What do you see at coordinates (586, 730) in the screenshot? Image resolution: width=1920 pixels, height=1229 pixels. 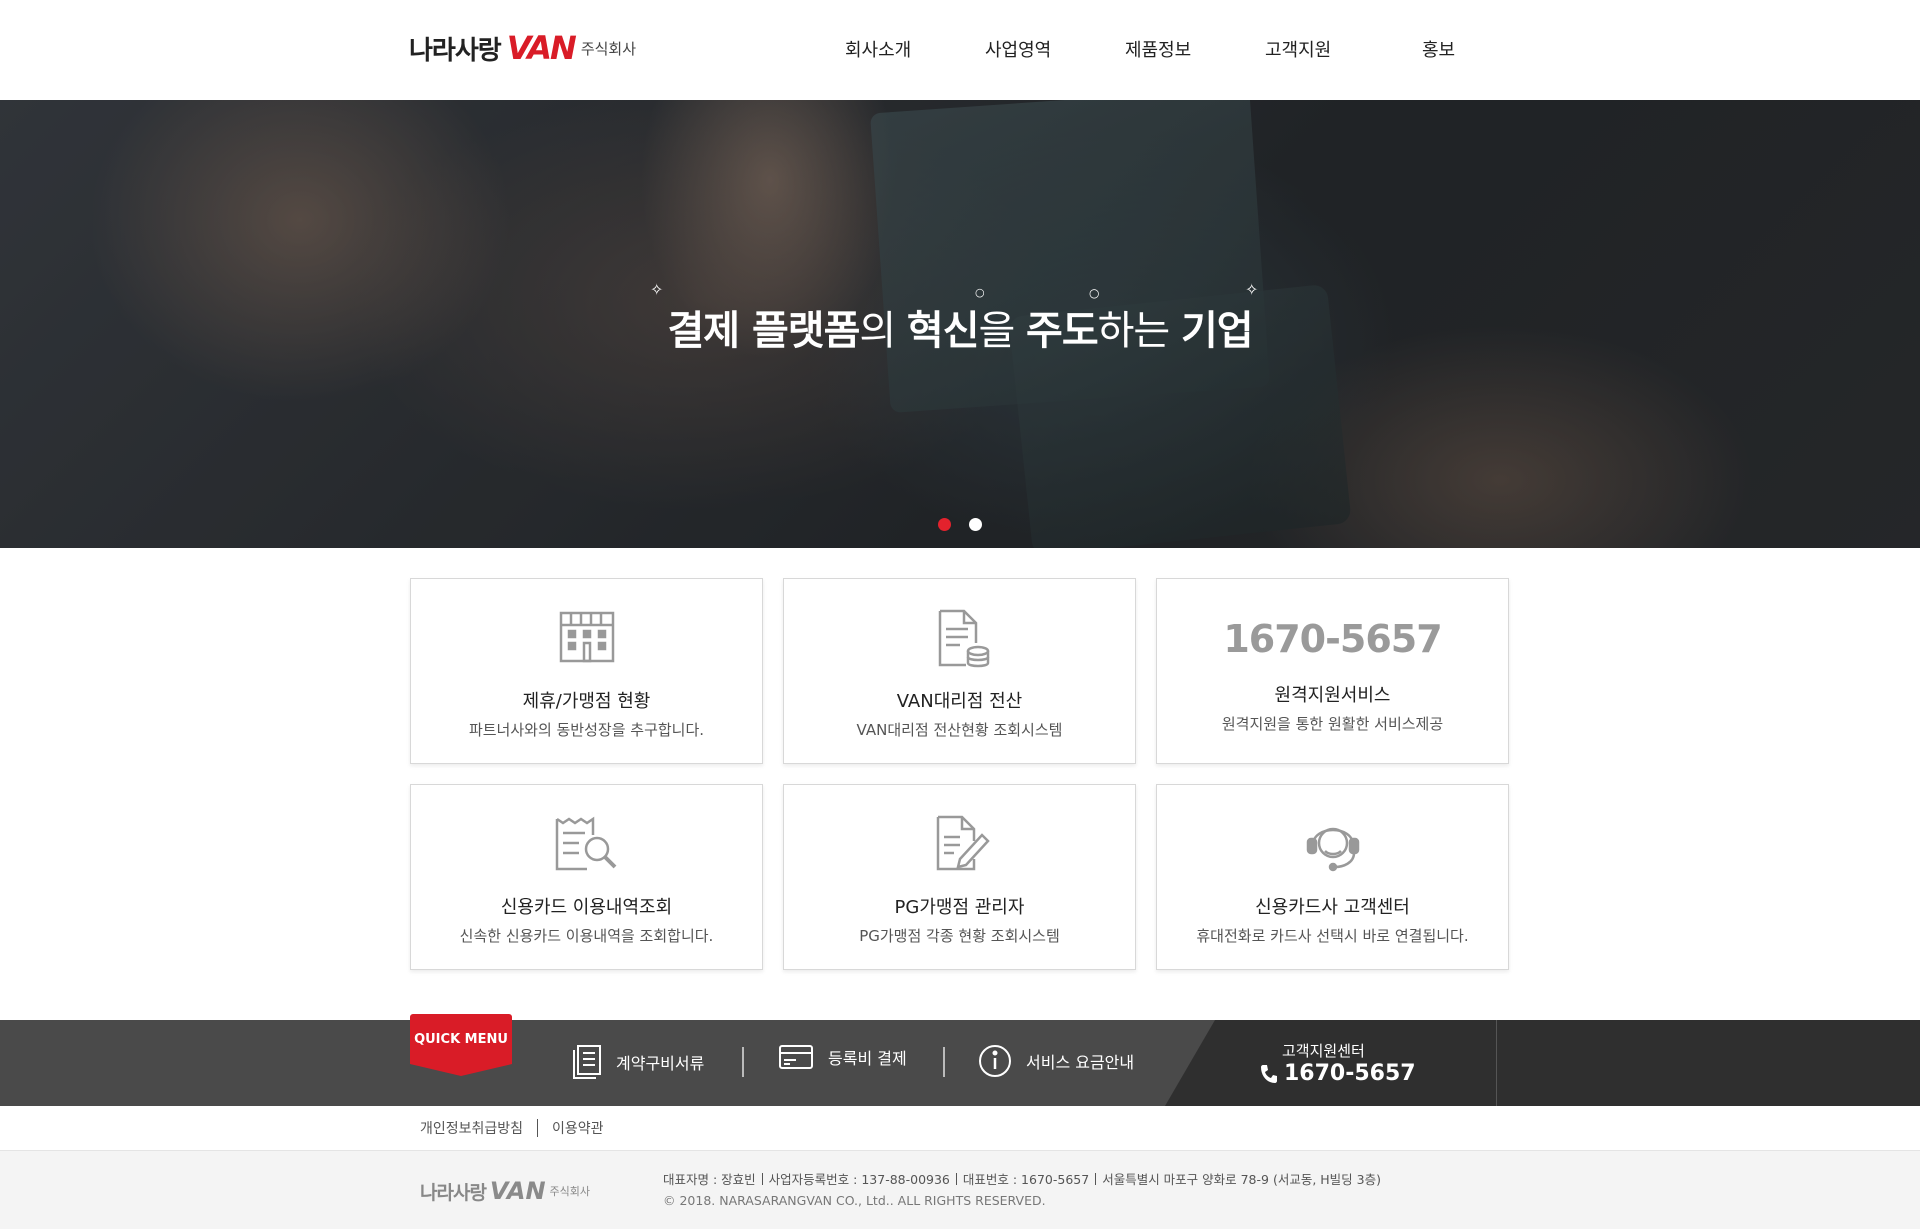 I see `card-desc: 파트너사와의 동반성장을 추구합니다.` at bounding box center [586, 730].